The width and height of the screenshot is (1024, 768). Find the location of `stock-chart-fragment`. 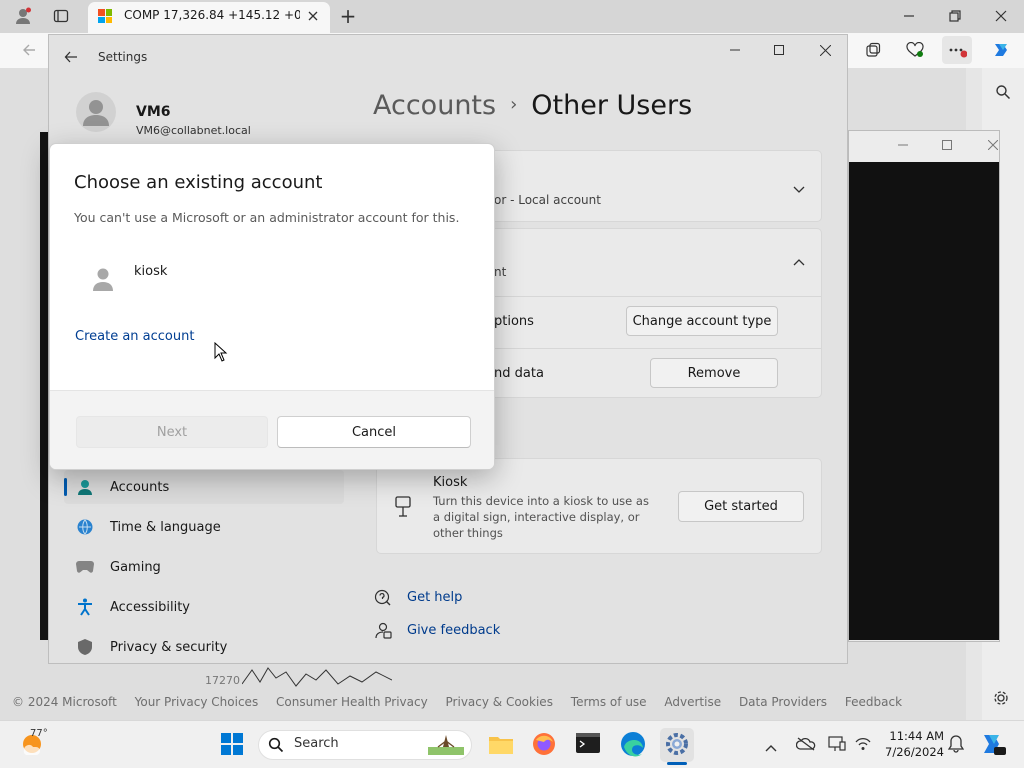

stock-chart-fragment is located at coordinates (317, 677).